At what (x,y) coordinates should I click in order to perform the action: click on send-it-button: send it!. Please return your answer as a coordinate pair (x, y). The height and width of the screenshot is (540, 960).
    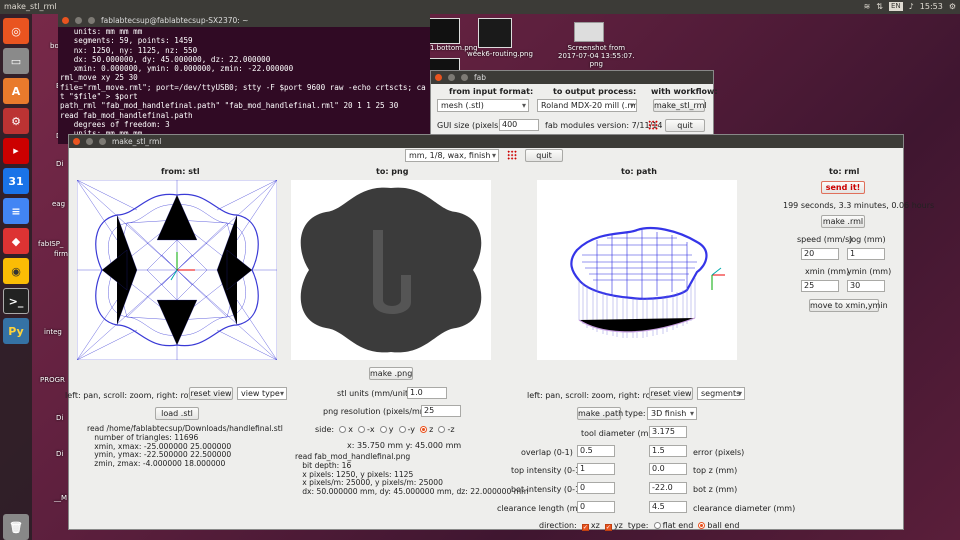
    Looking at the image, I should click on (843, 187).